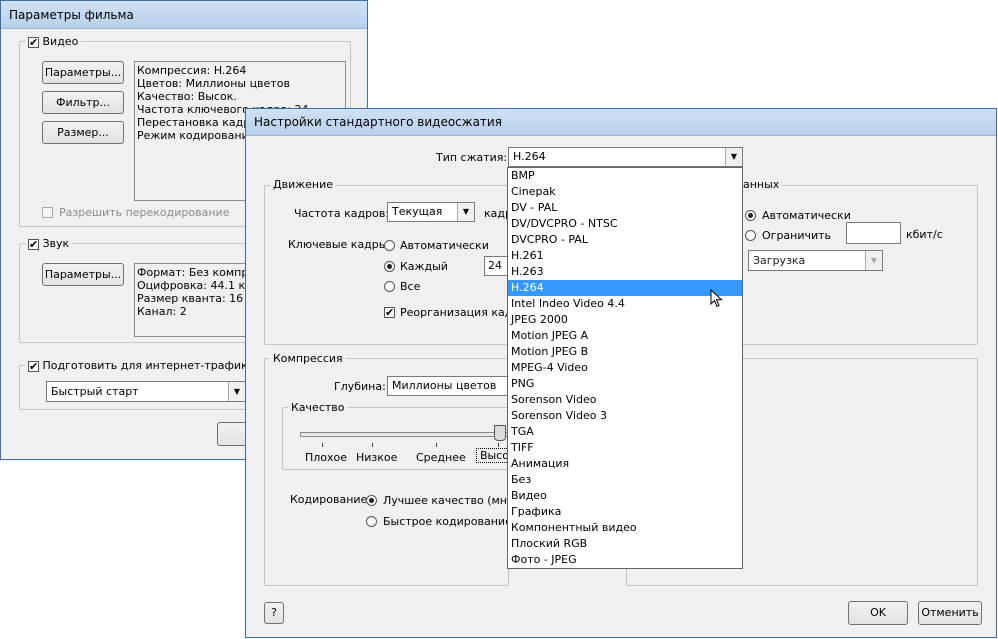  I want to click on motion-legend: Движение, so click(303, 184).